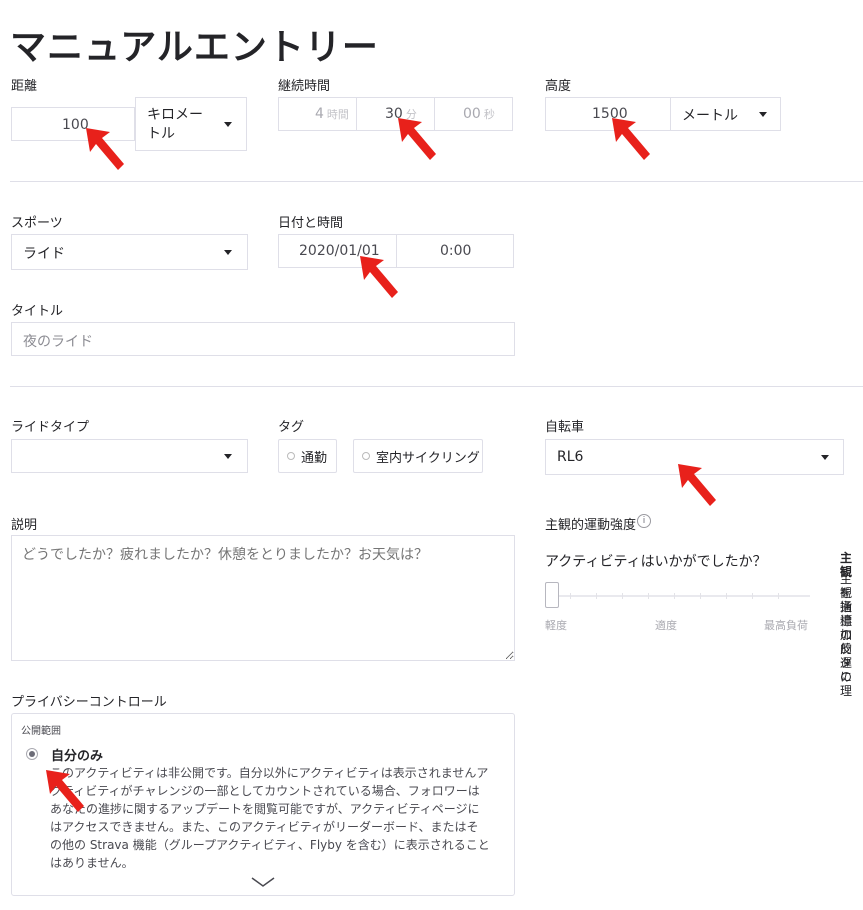 This screenshot has width=863, height=910. What do you see at coordinates (677, 596) in the screenshot?
I see `exertion-slider-track` at bounding box center [677, 596].